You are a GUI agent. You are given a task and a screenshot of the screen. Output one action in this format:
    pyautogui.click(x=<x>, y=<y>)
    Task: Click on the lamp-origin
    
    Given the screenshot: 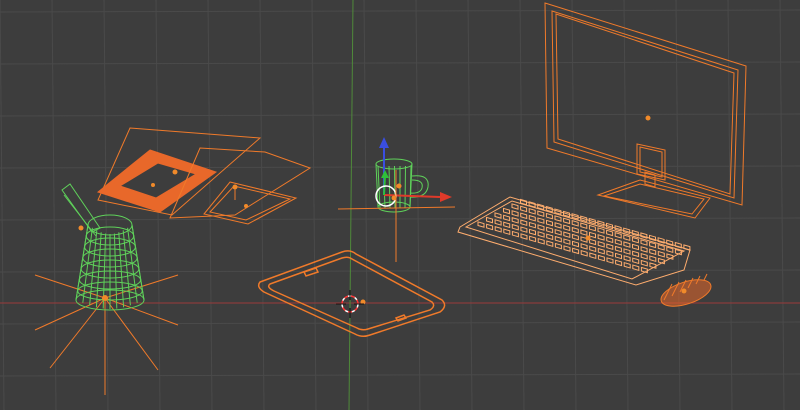 What is the action you would take?
    pyautogui.click(x=81, y=228)
    